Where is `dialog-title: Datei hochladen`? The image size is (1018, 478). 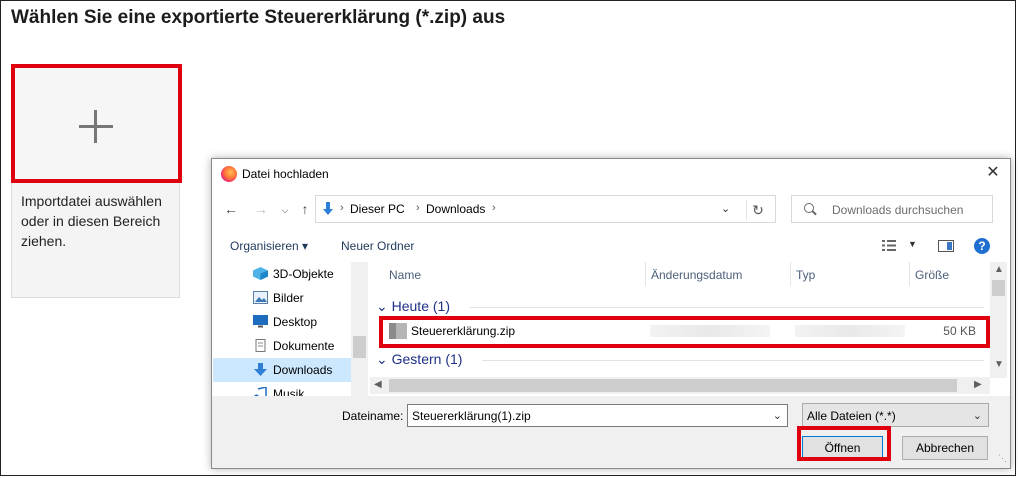
dialog-title: Datei hochladen is located at coordinates (285, 174).